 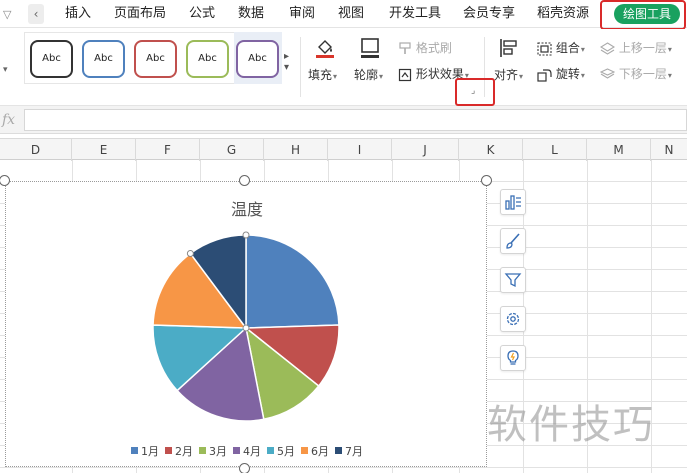 I want to click on send-backward-dropdown-icon: ▾, so click(x=669, y=75).